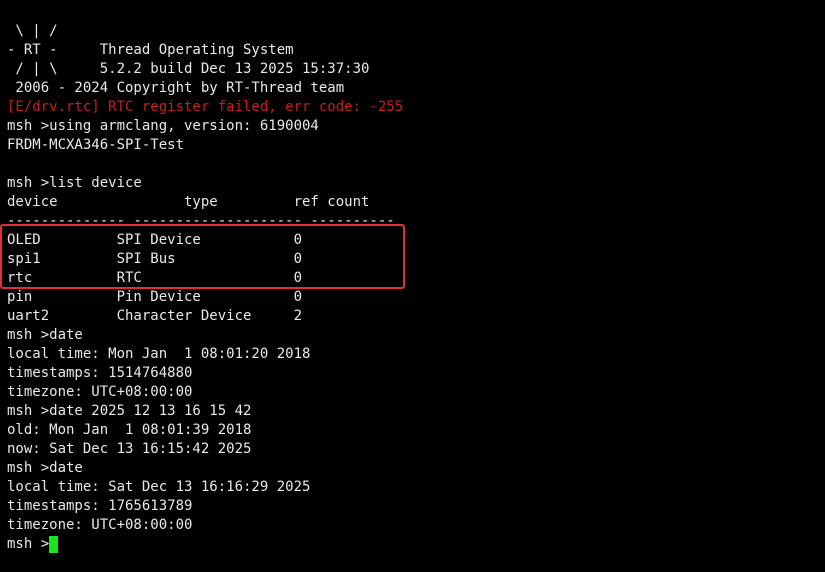 The width and height of the screenshot is (825, 572). I want to click on copyright-line: 2006 - 2024 Copyright by RT-Thread team, so click(176, 88).